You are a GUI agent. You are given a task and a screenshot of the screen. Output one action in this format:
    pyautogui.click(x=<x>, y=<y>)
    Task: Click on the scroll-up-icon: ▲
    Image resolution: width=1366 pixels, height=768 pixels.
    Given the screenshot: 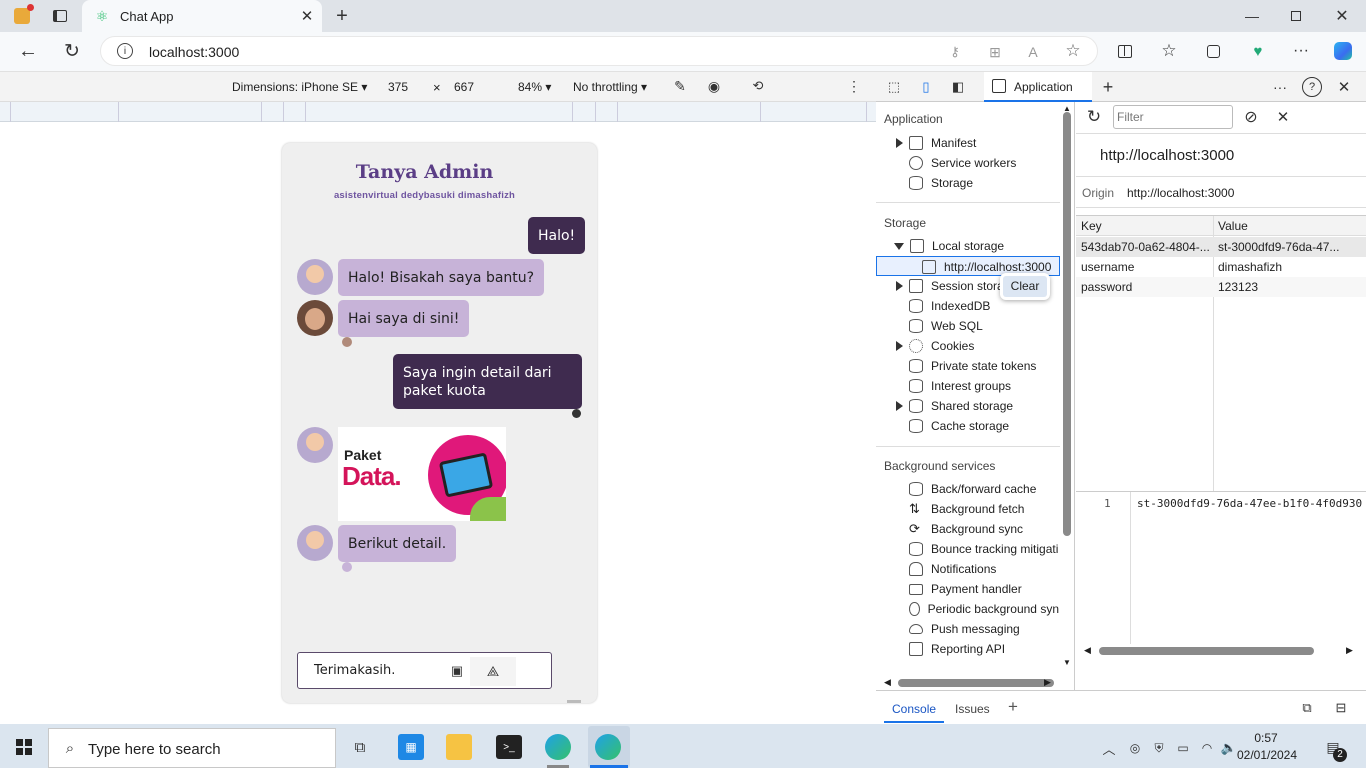 What is the action you would take?
    pyautogui.click(x=1067, y=108)
    